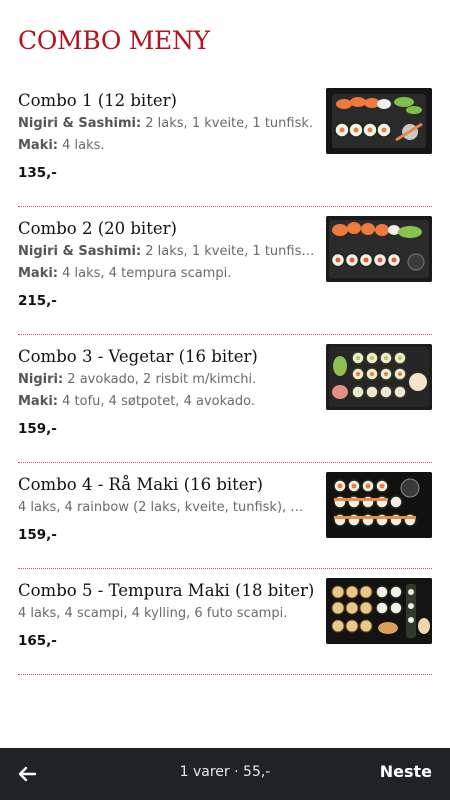 The image size is (450, 800). I want to click on item-name: Combo 4 - Rå Maki (16 biter), so click(140, 484).